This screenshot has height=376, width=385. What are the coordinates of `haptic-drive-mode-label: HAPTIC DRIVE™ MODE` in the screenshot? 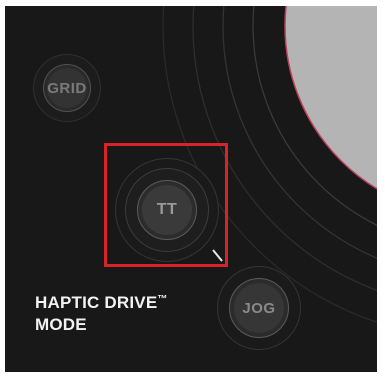 It's located at (101, 312).